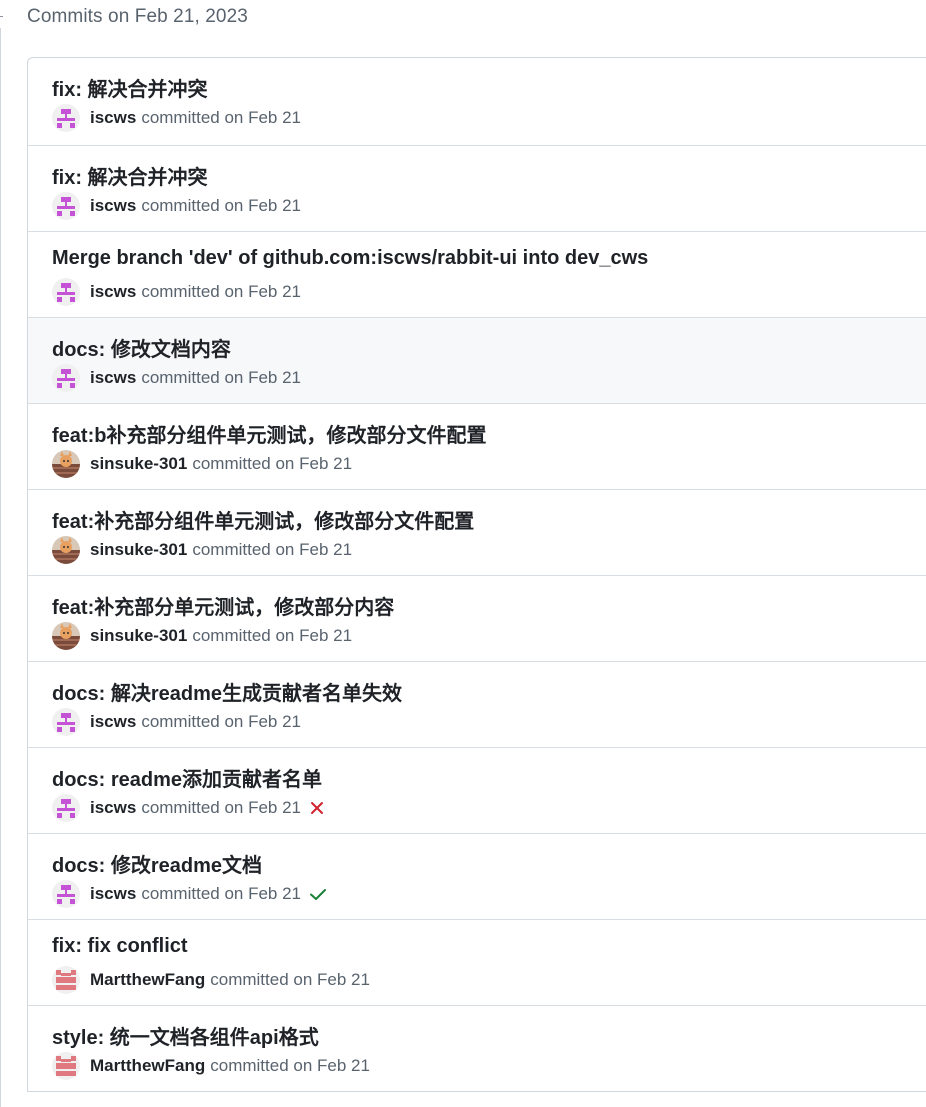  I want to click on commit-title-link: style: 统一文档各组件api格式, so click(185, 1035).